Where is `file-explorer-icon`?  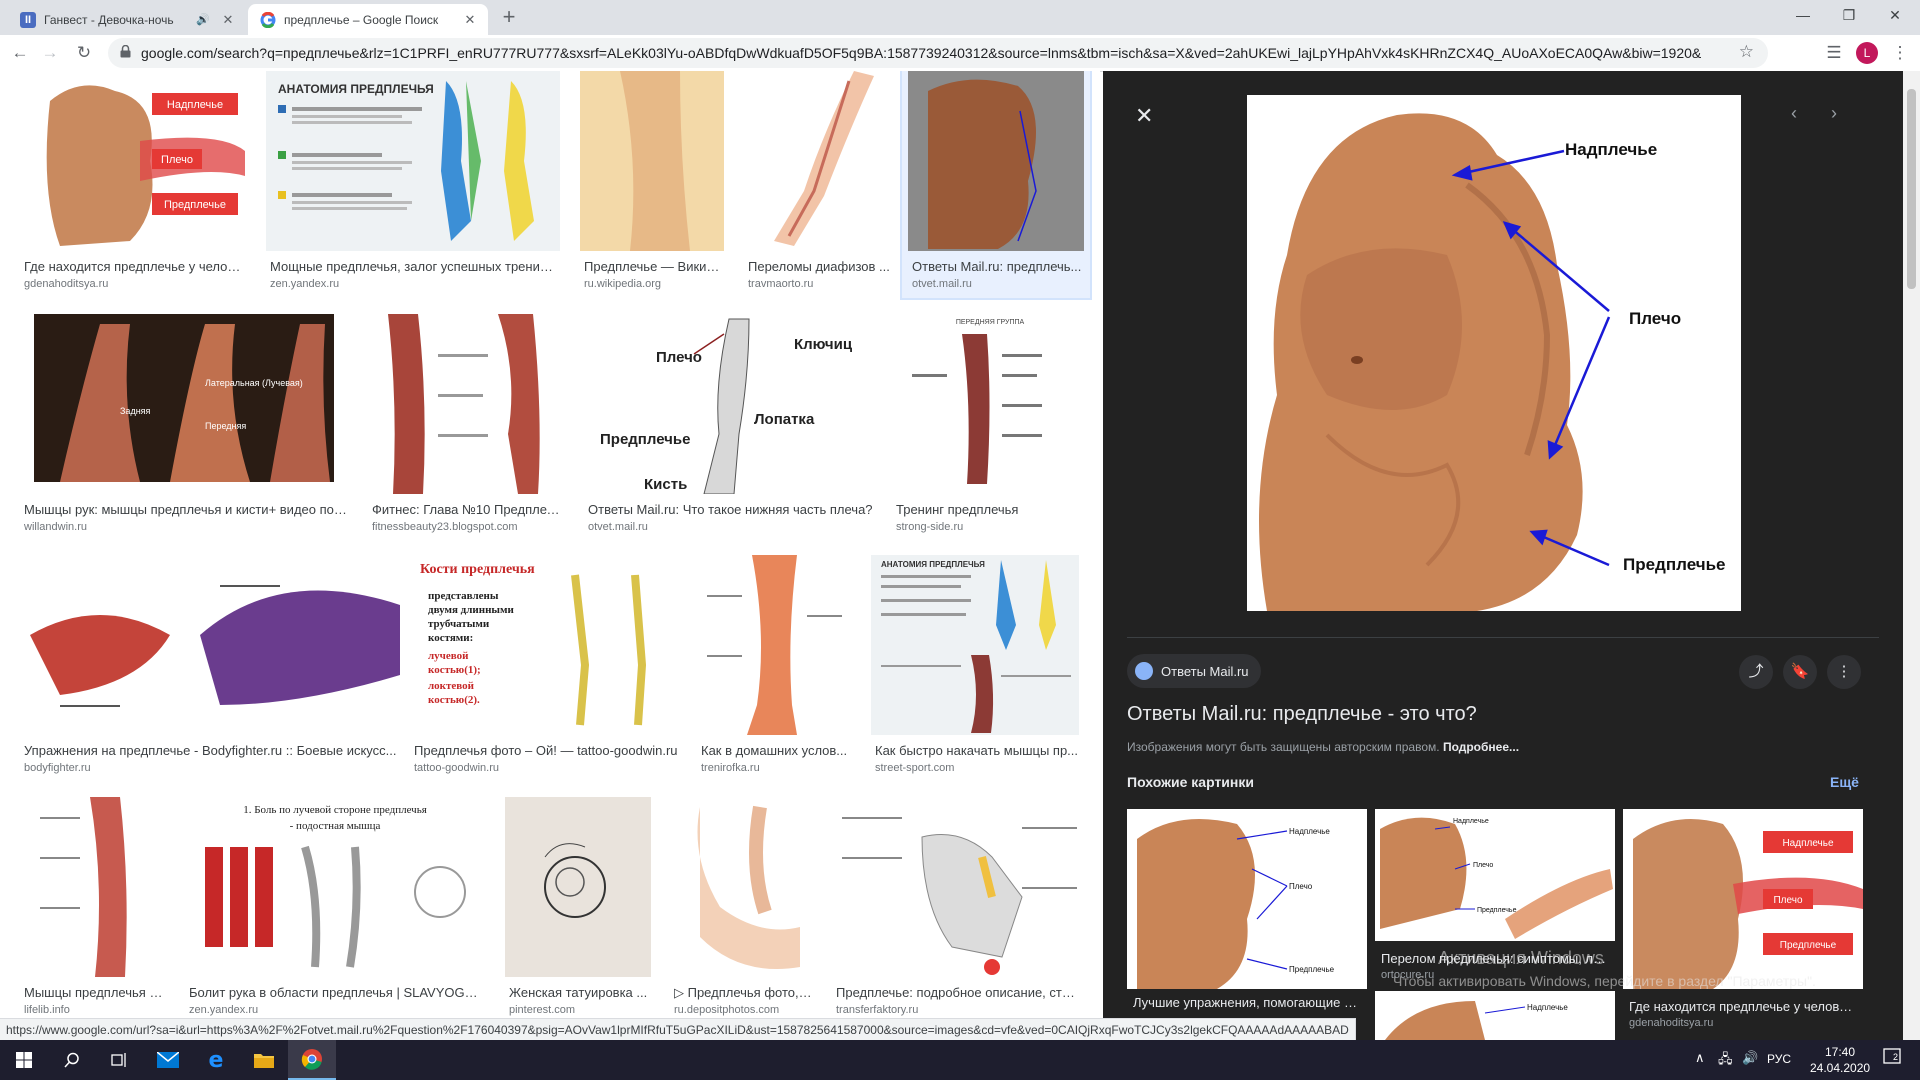 file-explorer-icon is located at coordinates (264, 1060).